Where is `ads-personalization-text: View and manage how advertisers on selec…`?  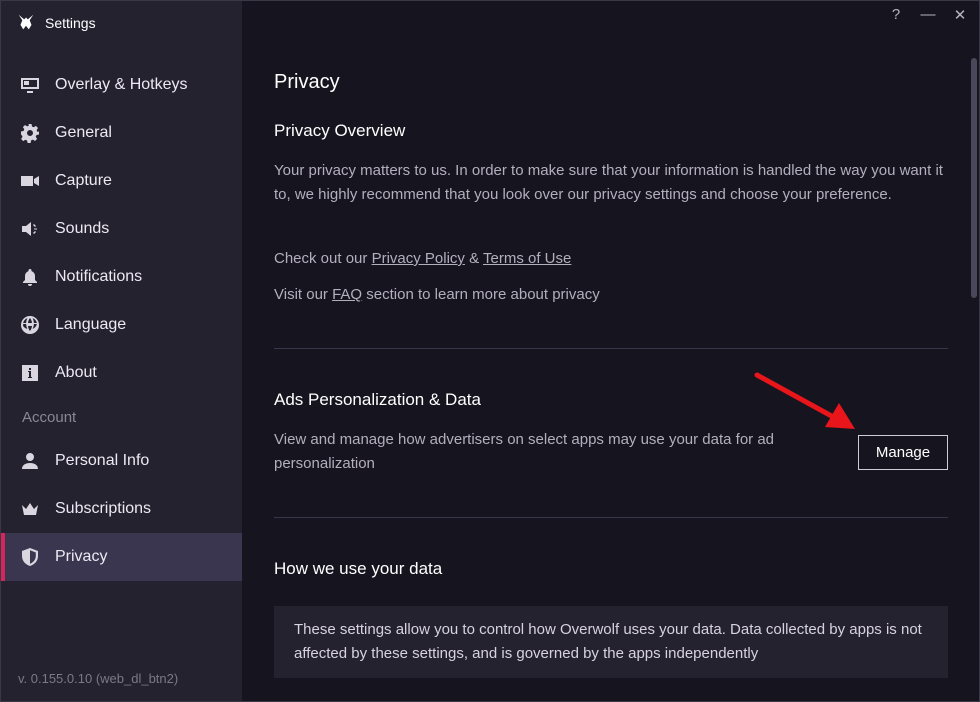
ads-personalization-text: View and manage how advertisers on selec… is located at coordinates (524, 451).